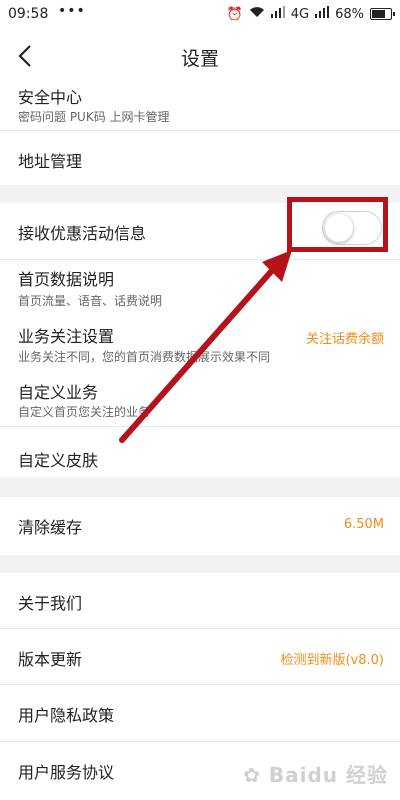 The image size is (400, 800). Describe the element at coordinates (315, 775) in the screenshot. I see `baidu-watermark: ✿ Baidu 经验` at that location.